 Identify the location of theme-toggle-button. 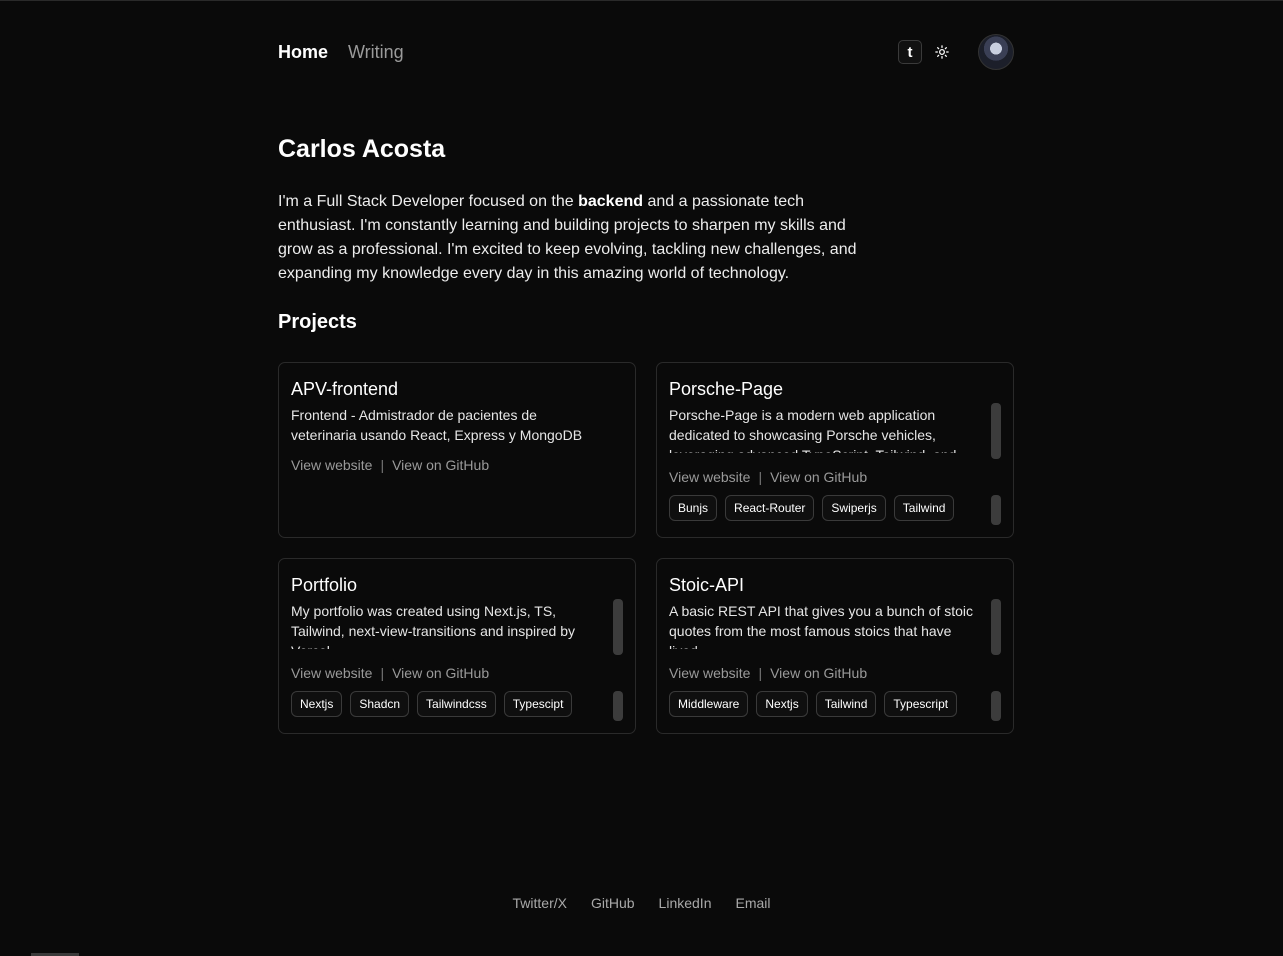
(942, 52).